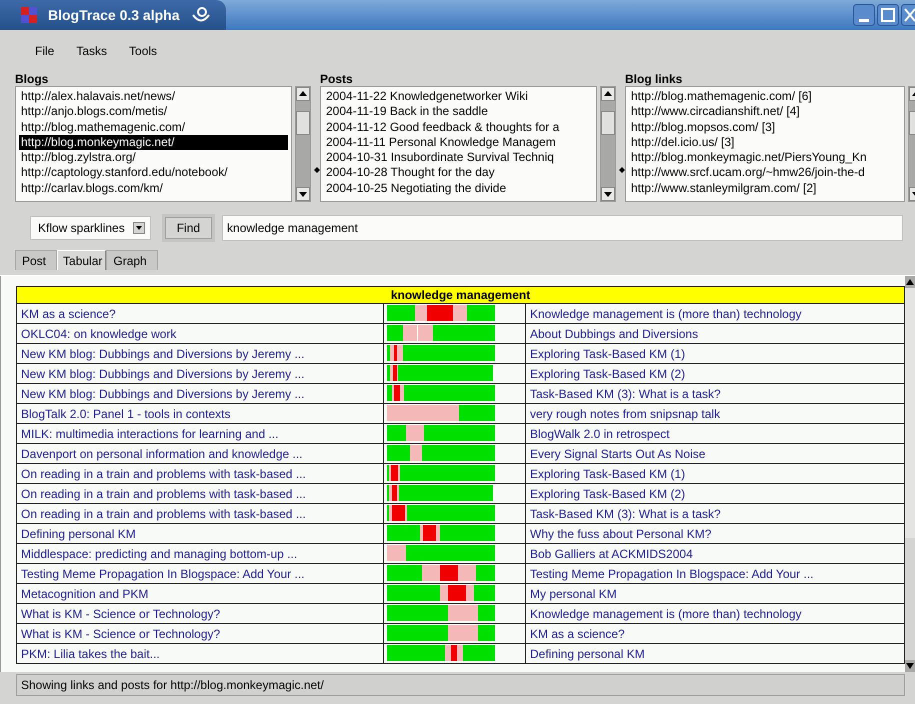  Describe the element at coordinates (36, 260) in the screenshot. I see `tab: Post` at that location.